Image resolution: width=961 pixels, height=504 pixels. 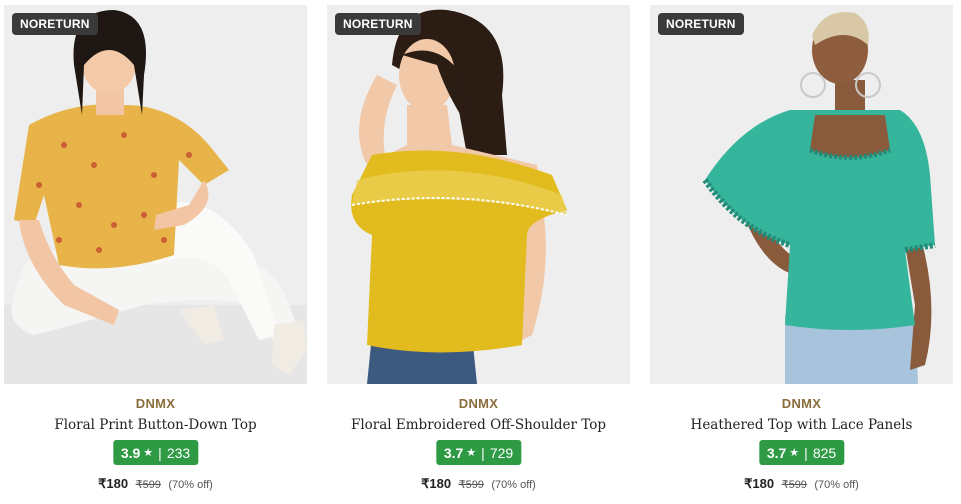 What do you see at coordinates (478, 452) in the screenshot?
I see `rating-badge: 3.7 ★ | 729` at bounding box center [478, 452].